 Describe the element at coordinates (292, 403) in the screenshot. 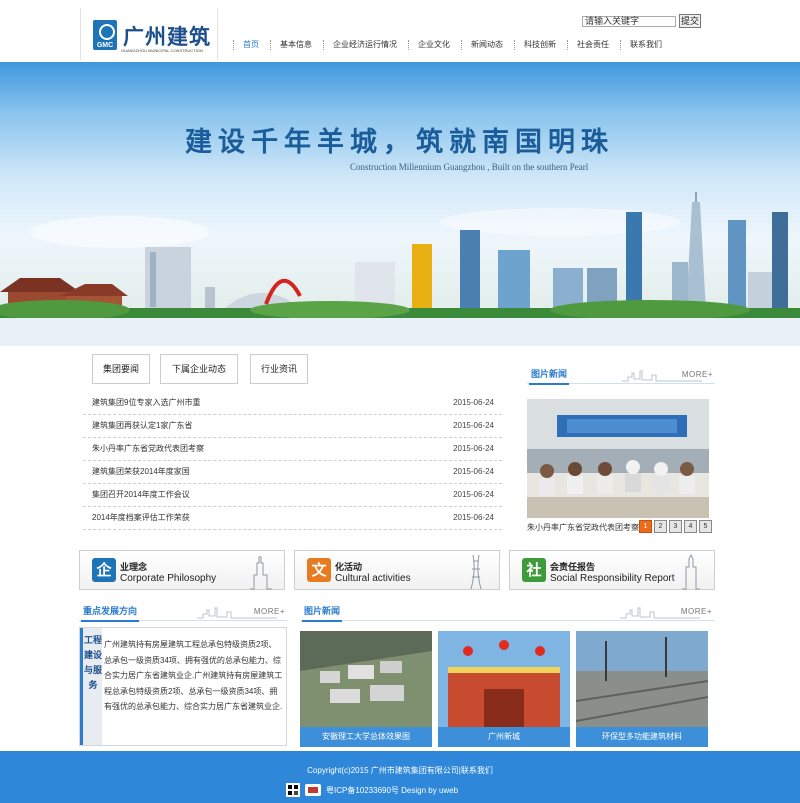

I see `list-item: 建筑集团9位专家入选广州市重 2015-06-24` at that location.